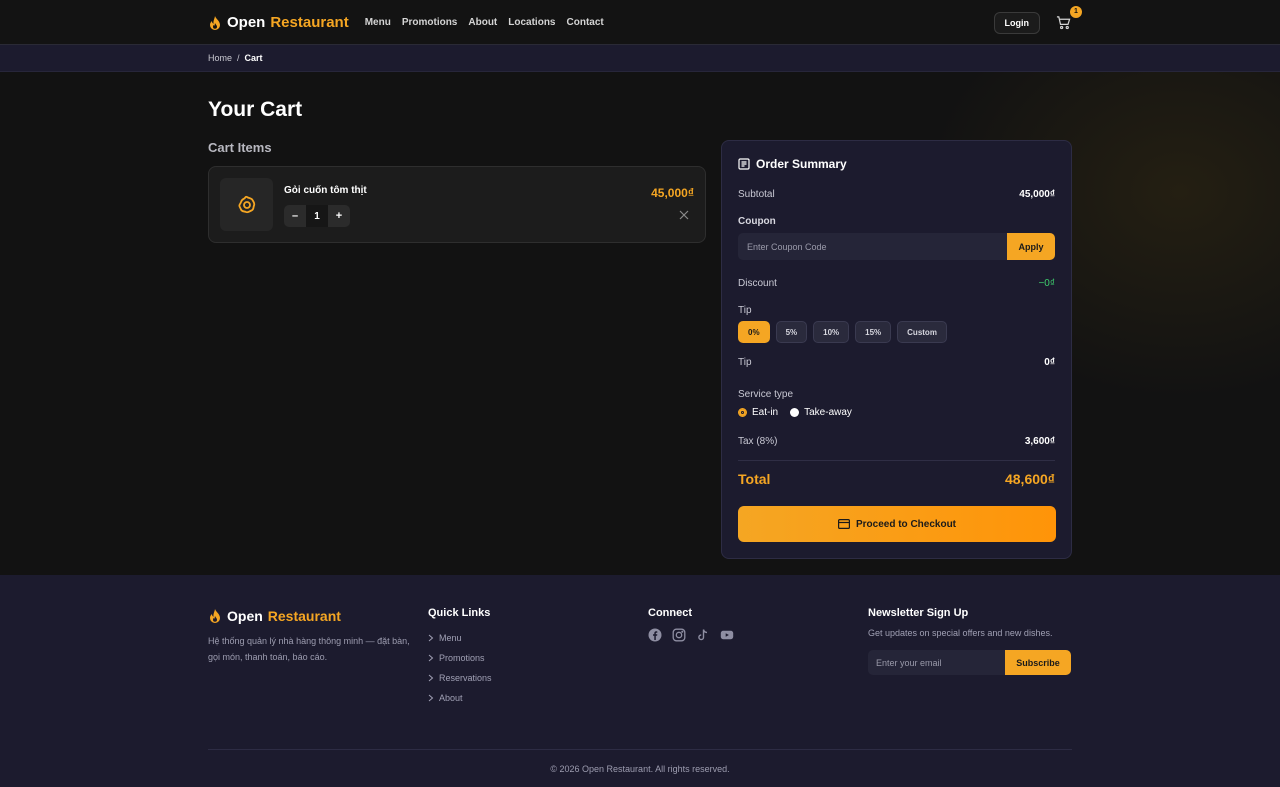 Image resolution: width=1280 pixels, height=787 pixels. What do you see at coordinates (670, 613) in the screenshot?
I see `connect-heading: Connect` at bounding box center [670, 613].